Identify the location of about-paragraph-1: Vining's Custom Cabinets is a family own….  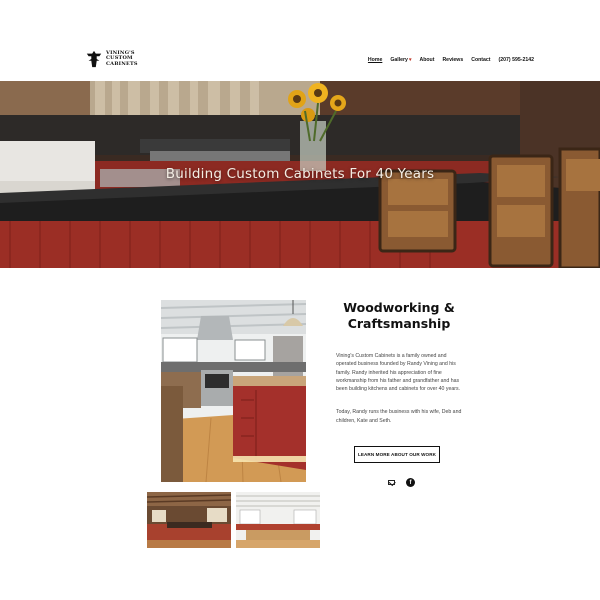
(398, 373).